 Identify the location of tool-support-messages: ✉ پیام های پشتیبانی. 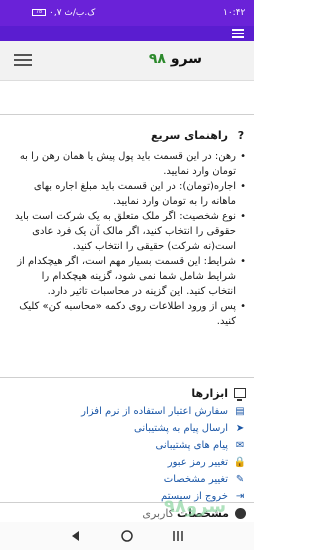
(127, 445).